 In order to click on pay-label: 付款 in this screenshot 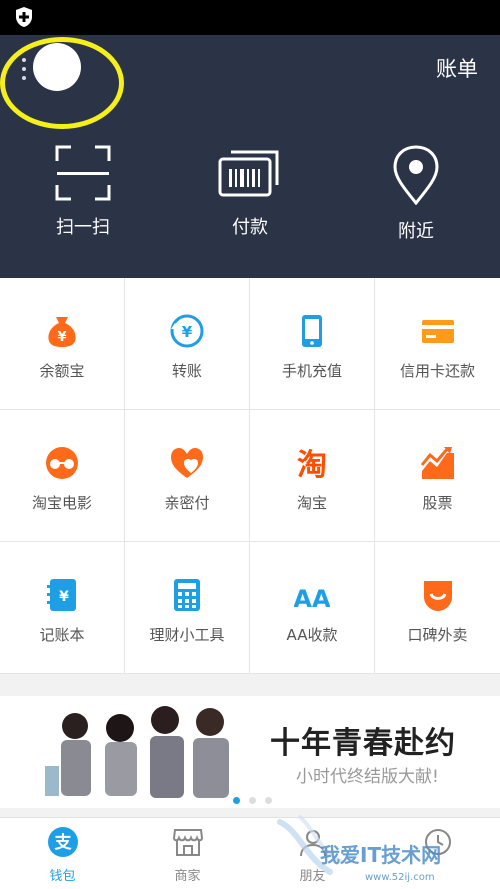, I will do `click(250, 227)`.